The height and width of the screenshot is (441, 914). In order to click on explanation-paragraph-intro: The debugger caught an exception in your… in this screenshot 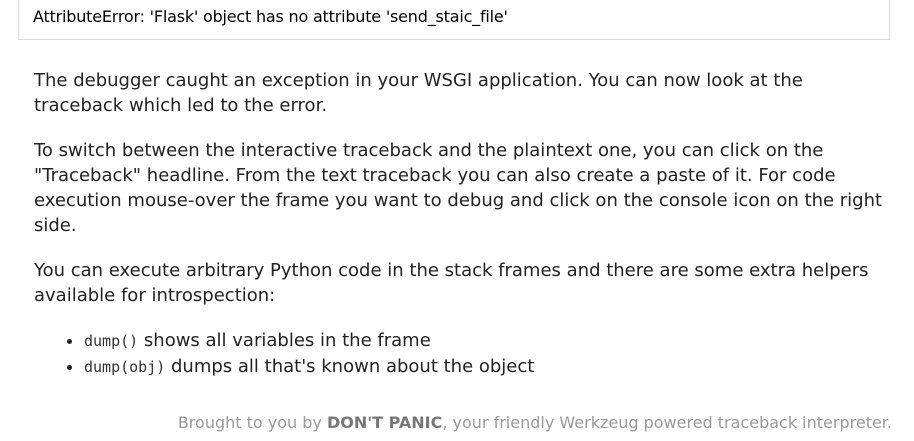, I will do `click(418, 93)`.